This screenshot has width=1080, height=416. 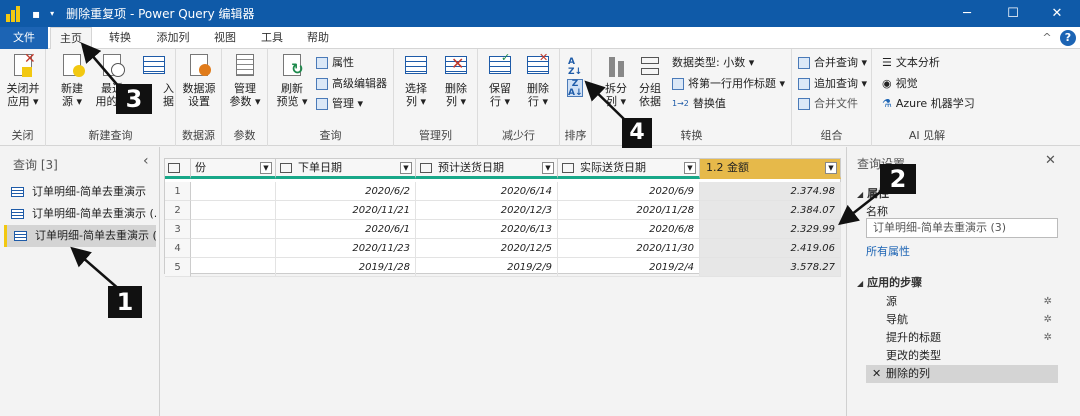 I want to click on grid-corner-menu, so click(x=178, y=169).